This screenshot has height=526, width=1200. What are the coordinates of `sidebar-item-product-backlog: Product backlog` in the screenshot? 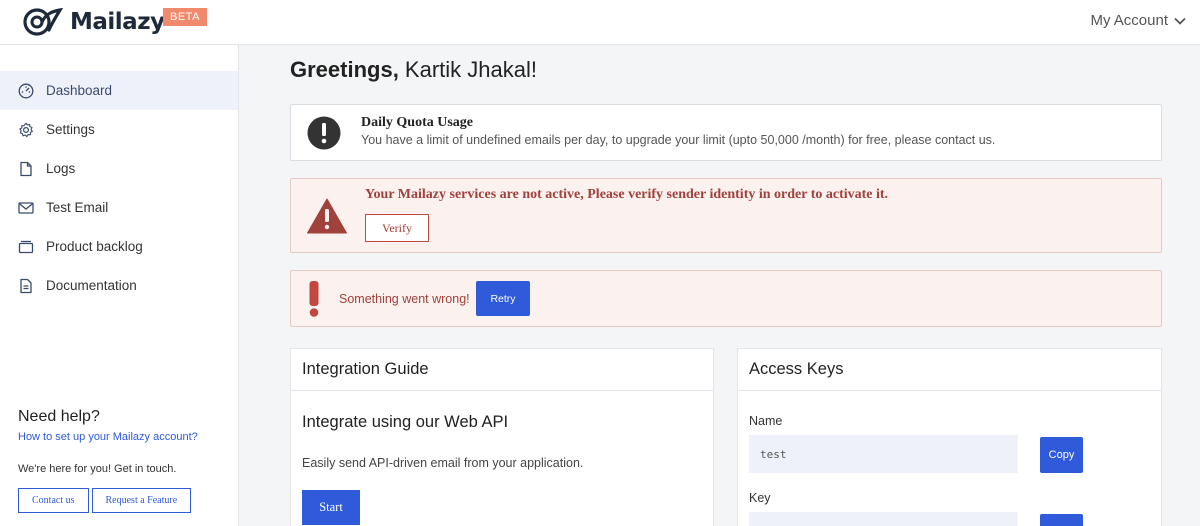 It's located at (119, 246).